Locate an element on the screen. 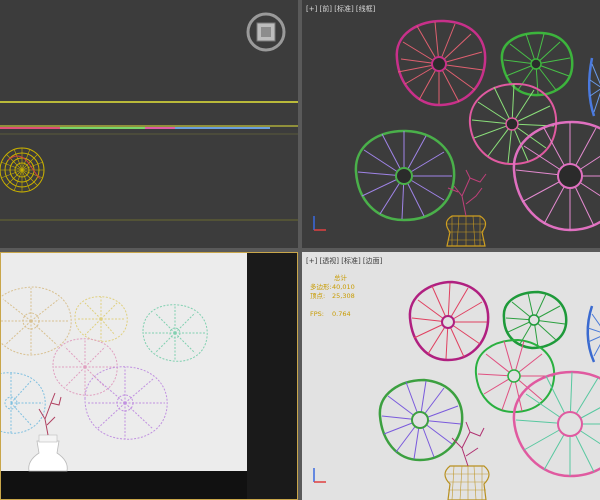 This screenshot has height=500, width=600. persp-lily-pad-blue is located at coordinates (593, 334).